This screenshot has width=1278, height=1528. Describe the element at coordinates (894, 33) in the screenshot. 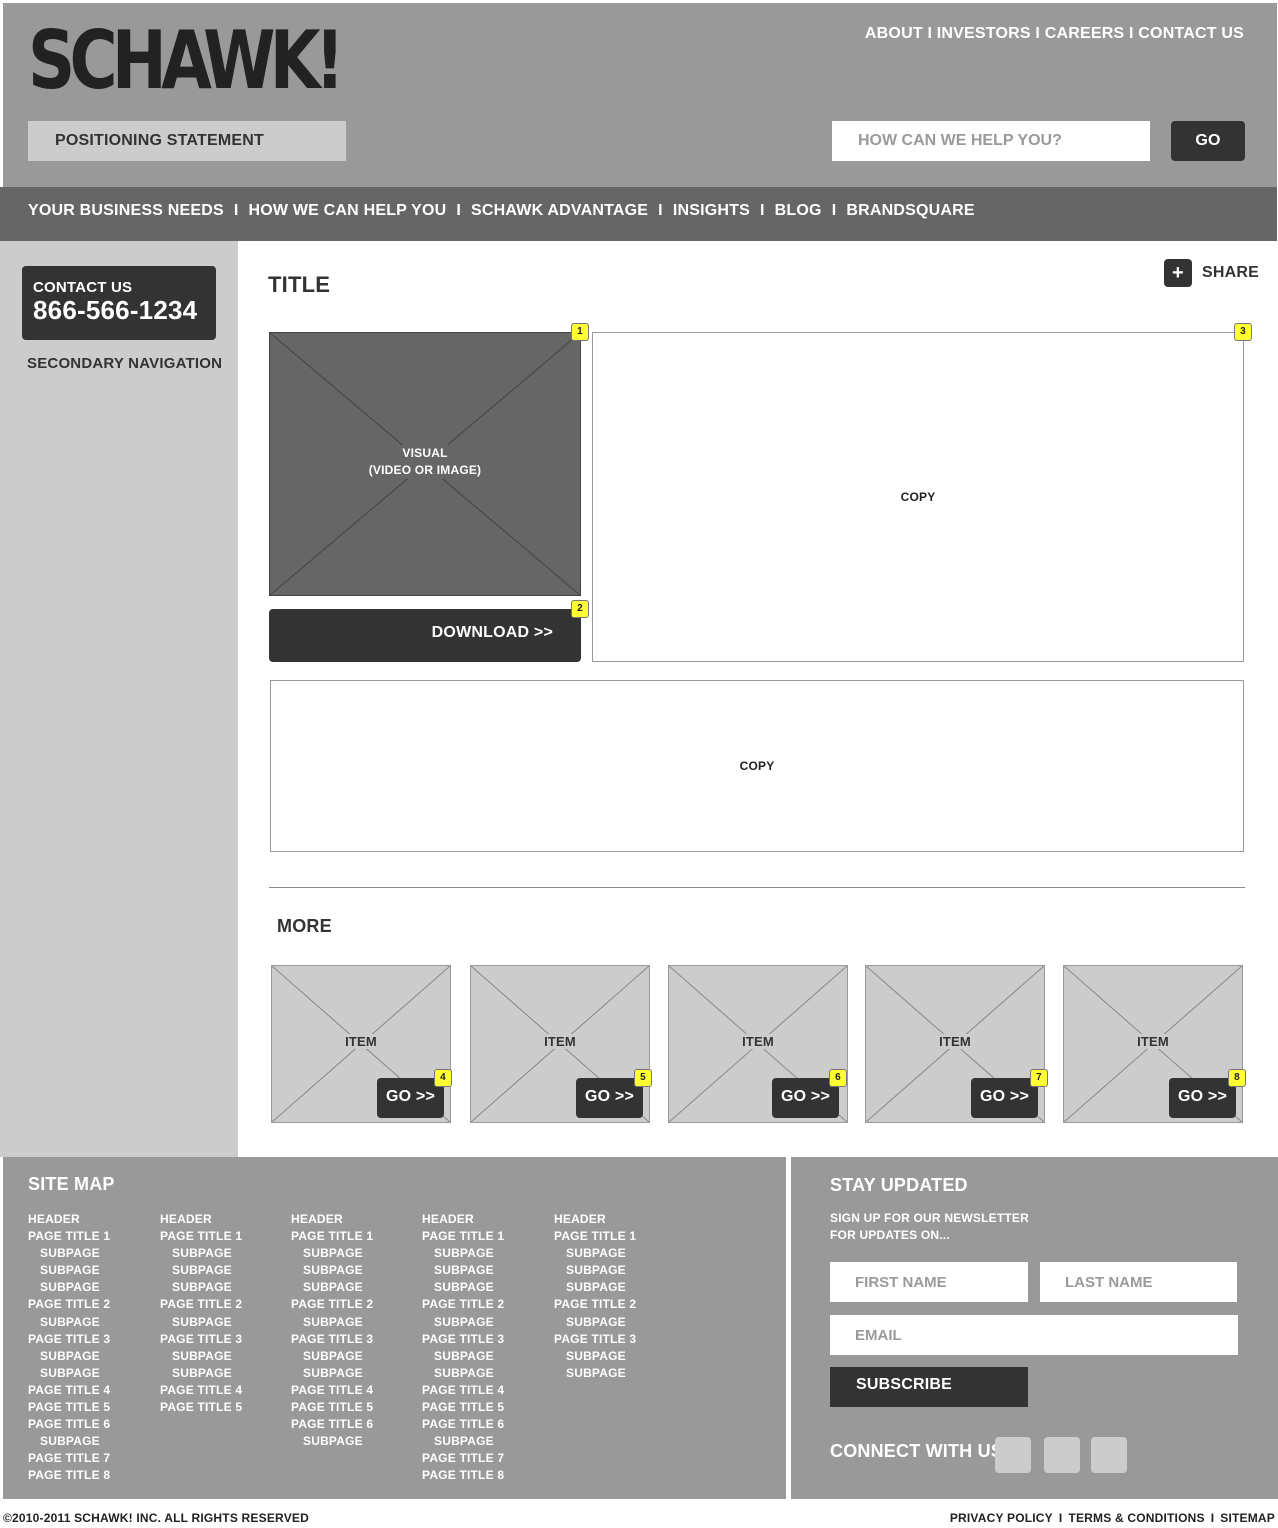

I see `utility-link-about: ABOUT` at that location.